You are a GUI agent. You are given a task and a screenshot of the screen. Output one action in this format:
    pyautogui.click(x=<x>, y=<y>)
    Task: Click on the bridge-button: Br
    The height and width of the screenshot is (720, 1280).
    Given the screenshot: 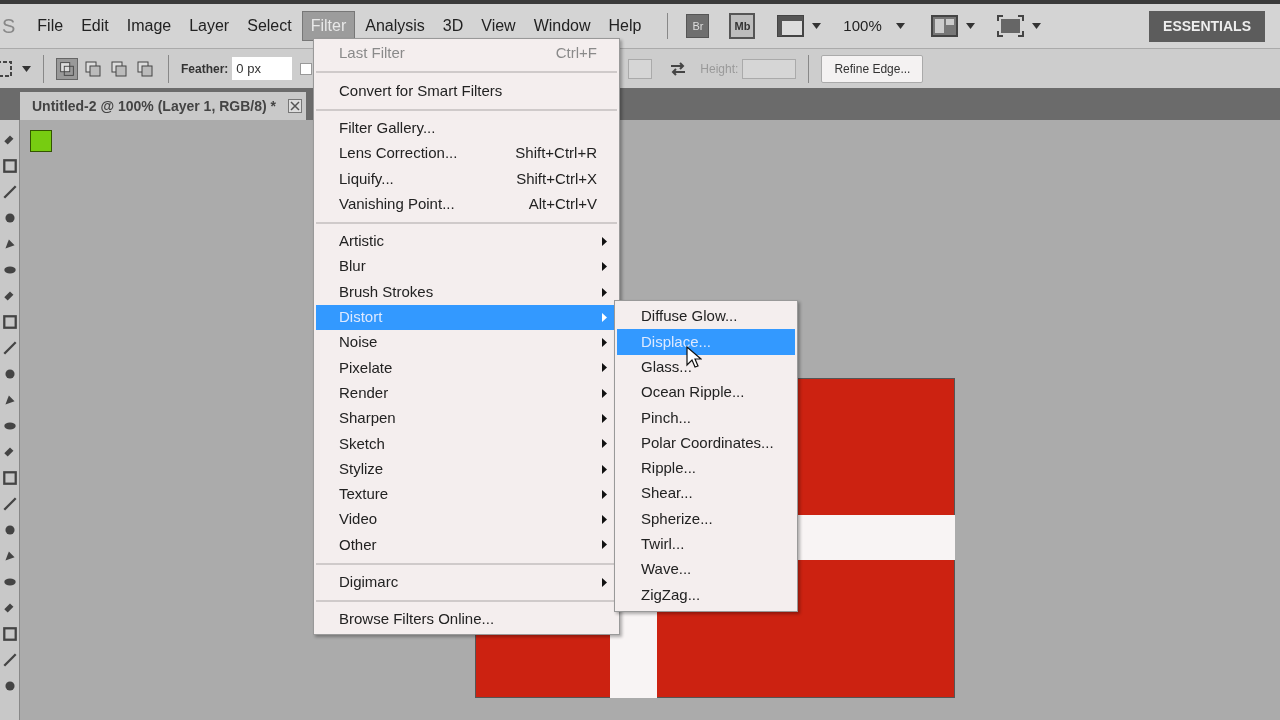 What is the action you would take?
    pyautogui.click(x=698, y=26)
    